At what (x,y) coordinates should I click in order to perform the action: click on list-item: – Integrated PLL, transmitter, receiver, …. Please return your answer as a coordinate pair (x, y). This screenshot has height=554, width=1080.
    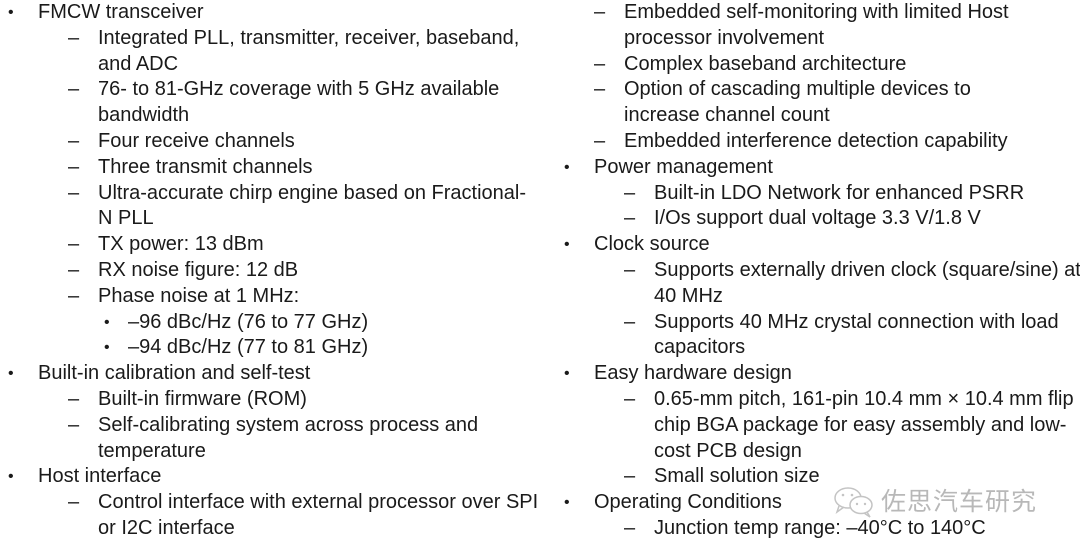
    Looking at the image, I should click on (304, 52).